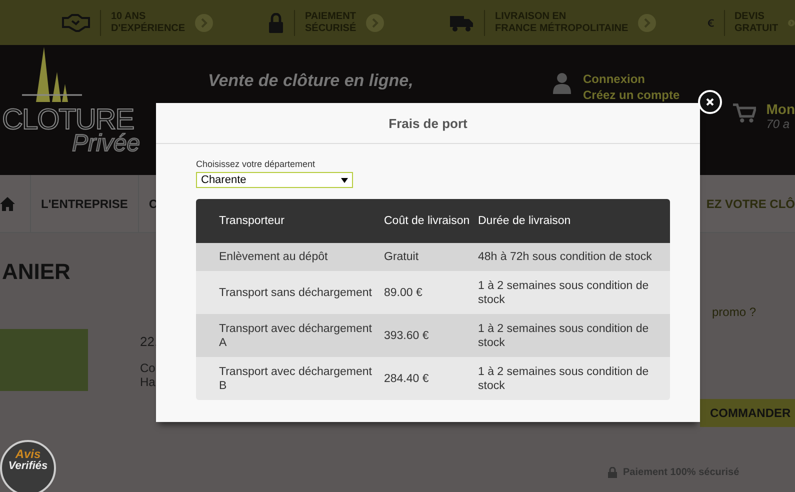 The width and height of the screenshot is (795, 492). What do you see at coordinates (85, 203) in the screenshot?
I see `nav-item: L'ENTREPRISE` at bounding box center [85, 203].